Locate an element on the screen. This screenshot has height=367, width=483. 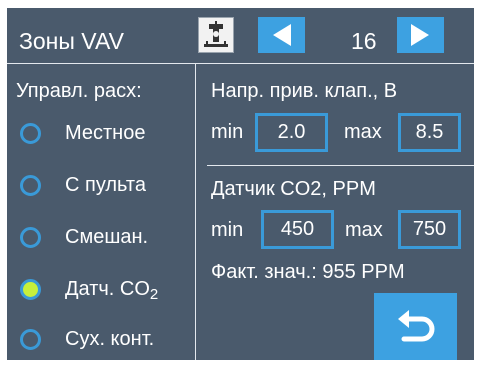
damper-actuator-icon is located at coordinates (216, 34).